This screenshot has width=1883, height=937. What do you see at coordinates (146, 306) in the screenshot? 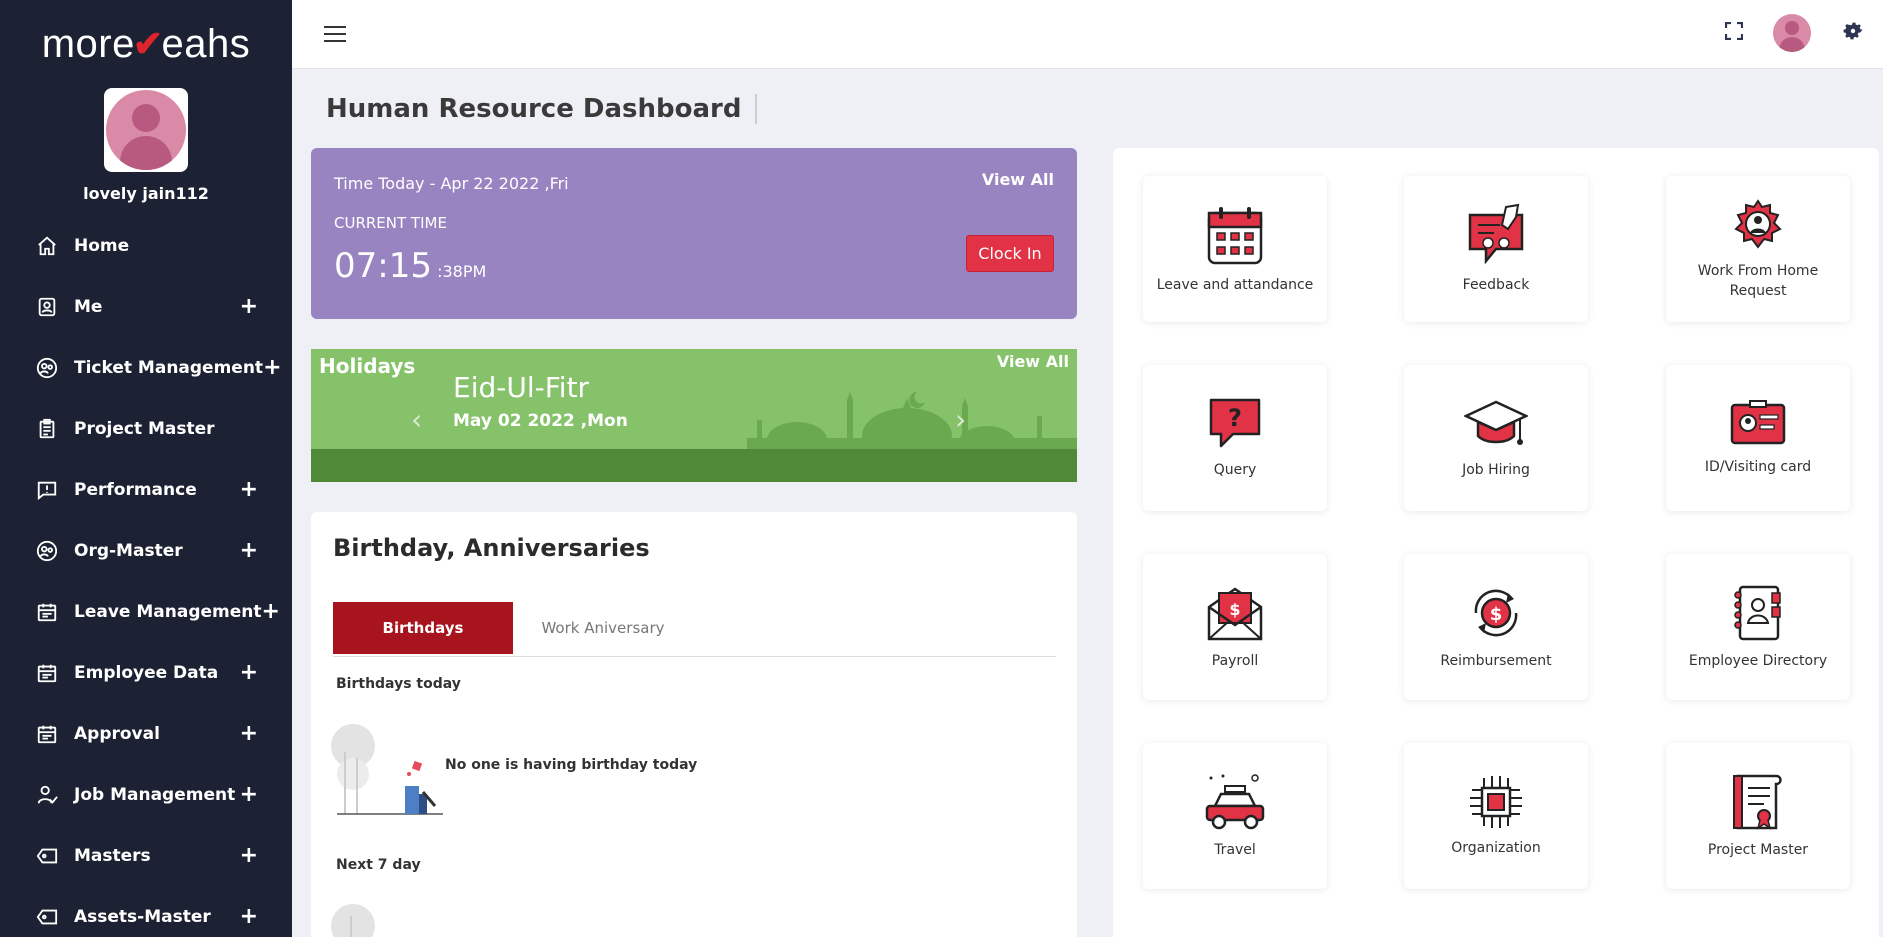
I see `sidebar-item-me: Me +` at bounding box center [146, 306].